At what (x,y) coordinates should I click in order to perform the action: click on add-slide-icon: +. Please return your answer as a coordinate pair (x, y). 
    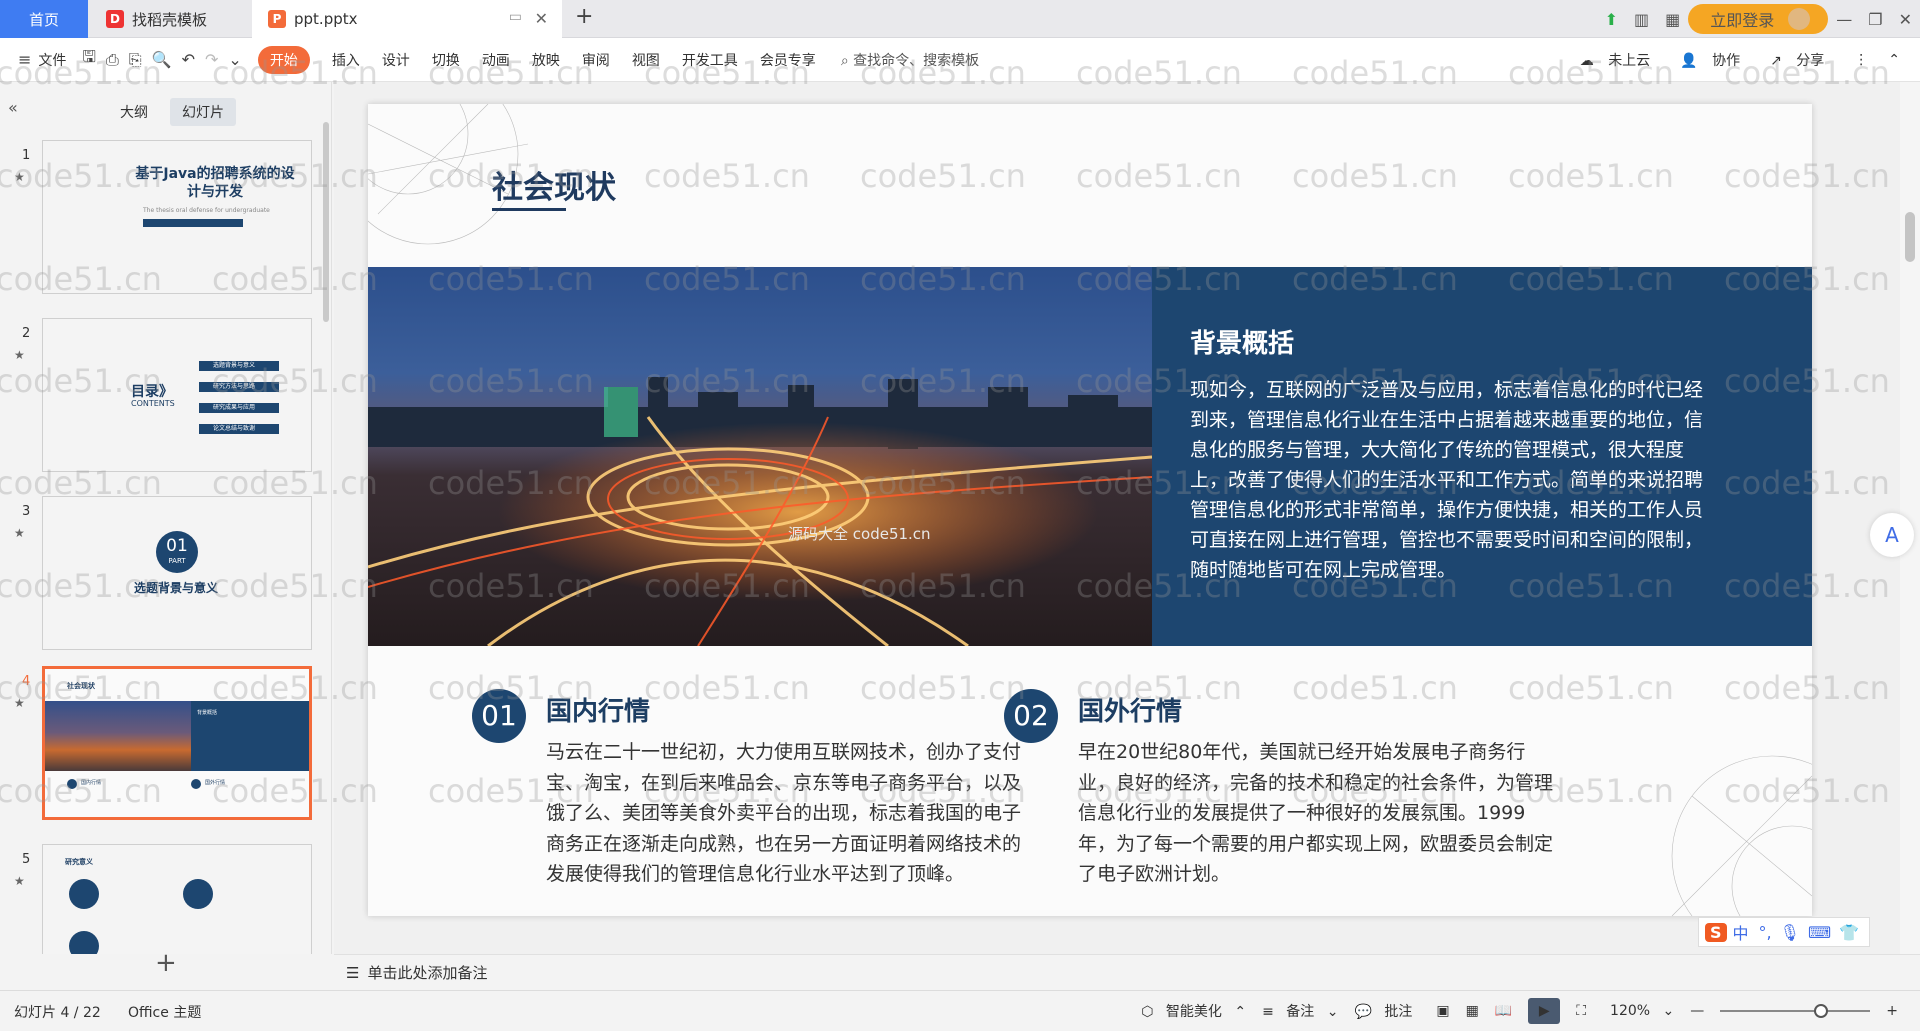
    Looking at the image, I should click on (166, 963).